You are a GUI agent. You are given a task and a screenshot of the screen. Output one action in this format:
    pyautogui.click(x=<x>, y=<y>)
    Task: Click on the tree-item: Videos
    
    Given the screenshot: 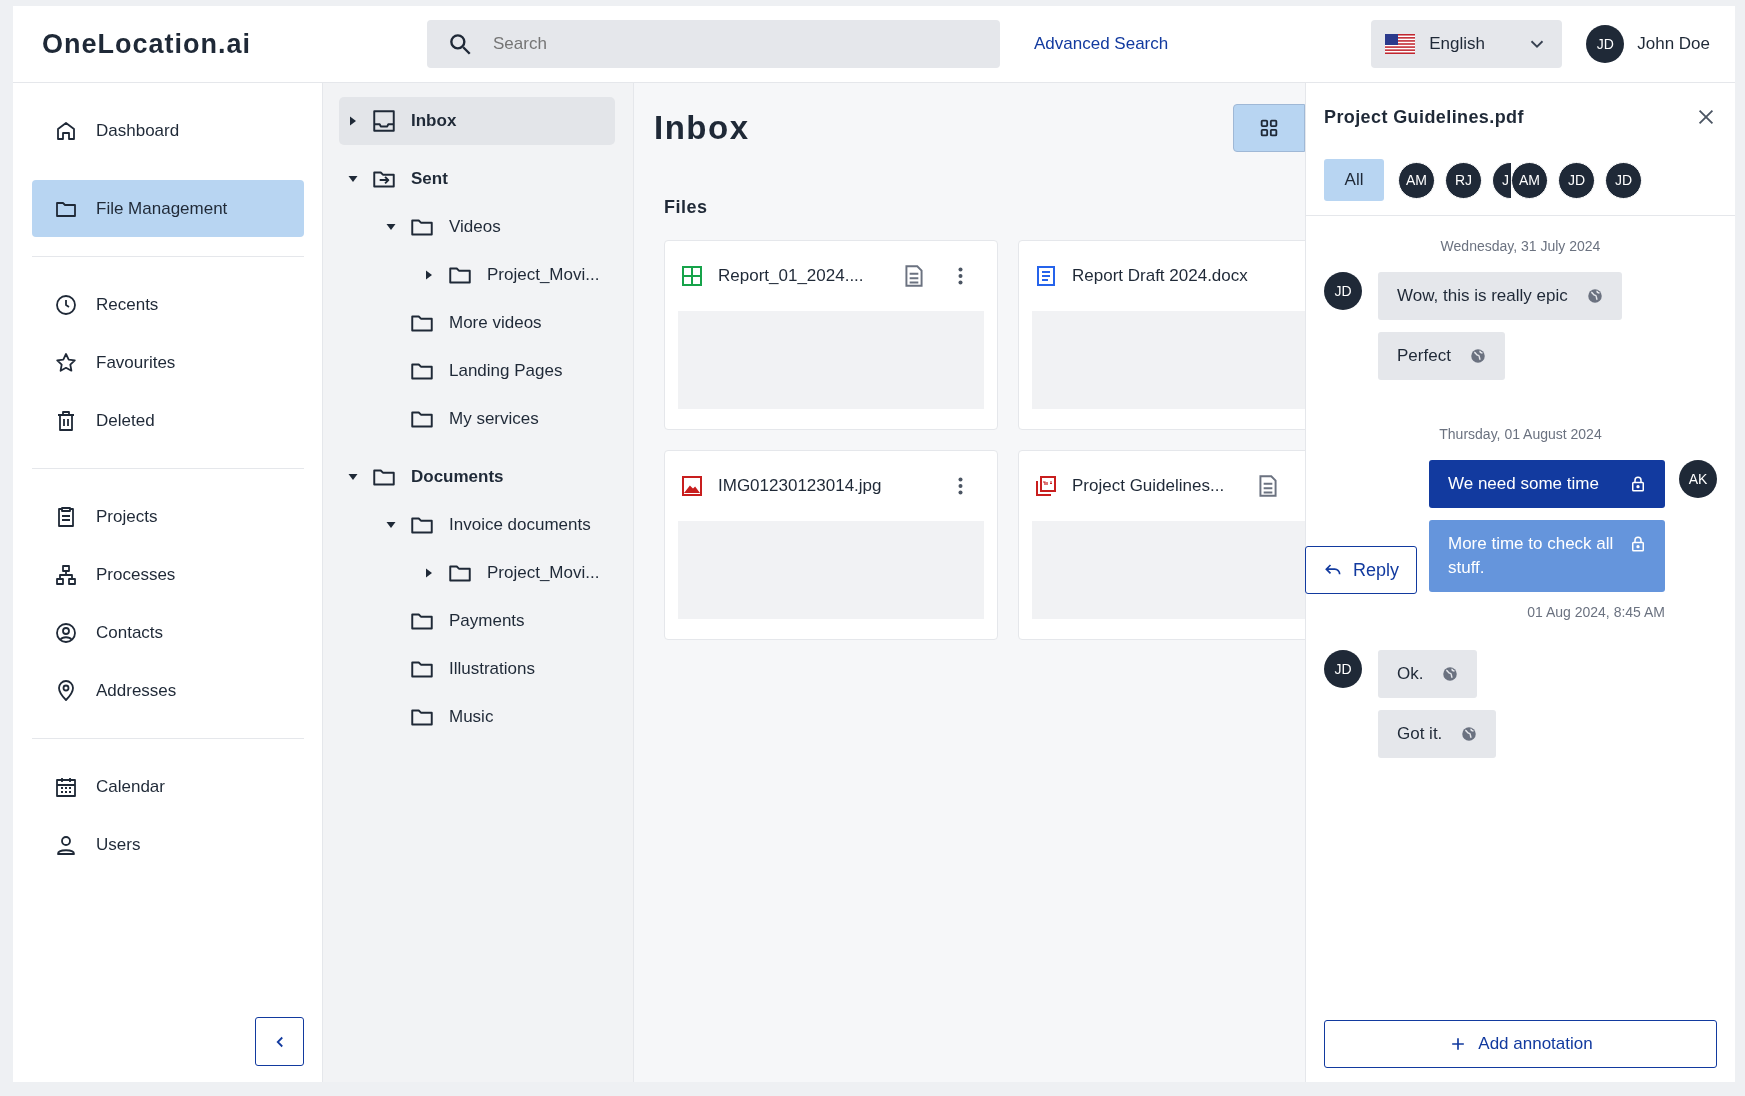 What is the action you would take?
    pyautogui.click(x=496, y=227)
    